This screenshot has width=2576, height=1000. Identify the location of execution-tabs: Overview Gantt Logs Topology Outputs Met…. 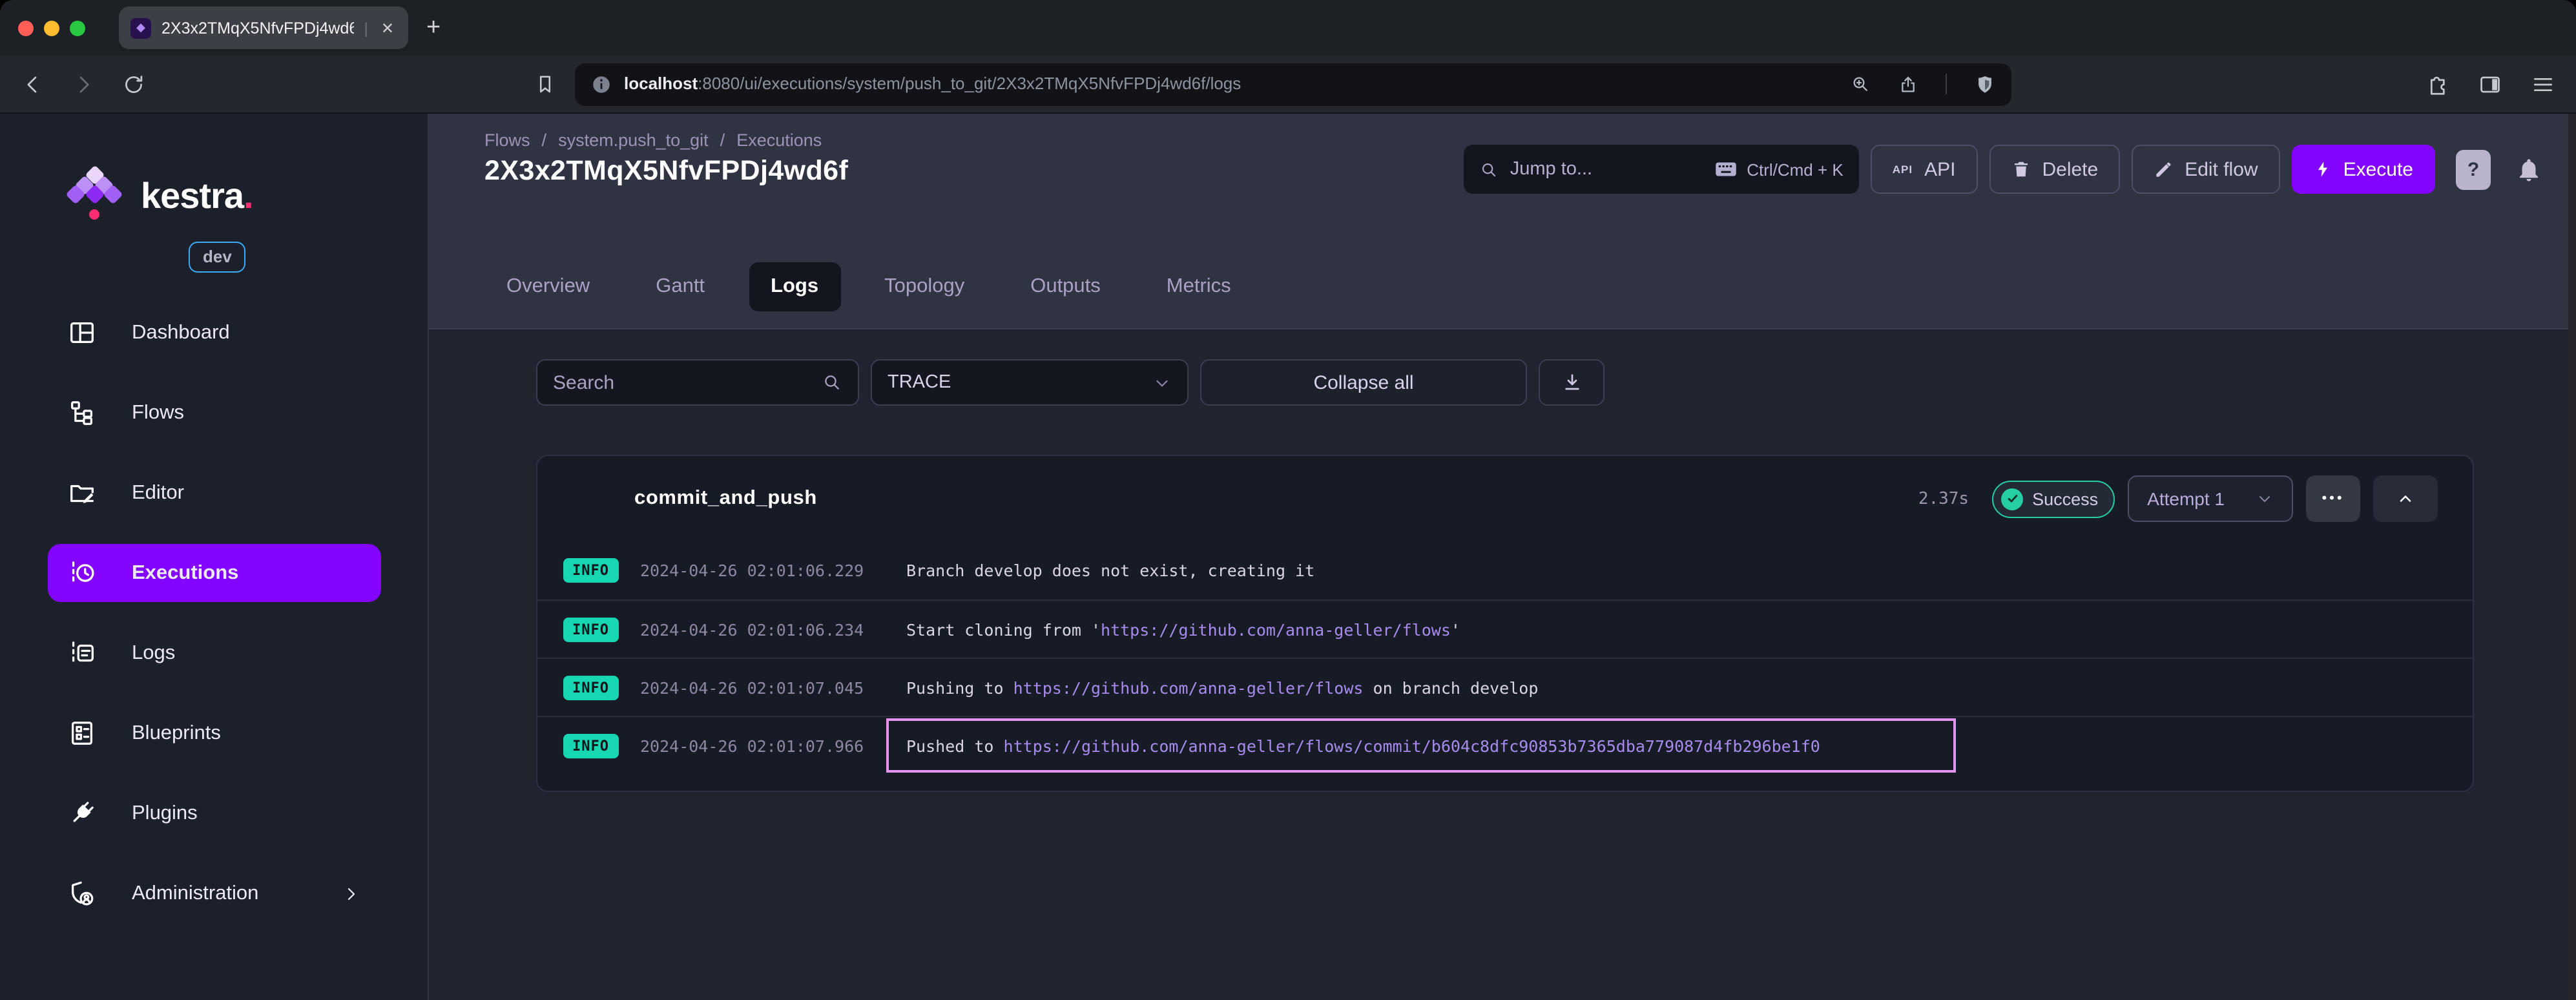
(868, 286).